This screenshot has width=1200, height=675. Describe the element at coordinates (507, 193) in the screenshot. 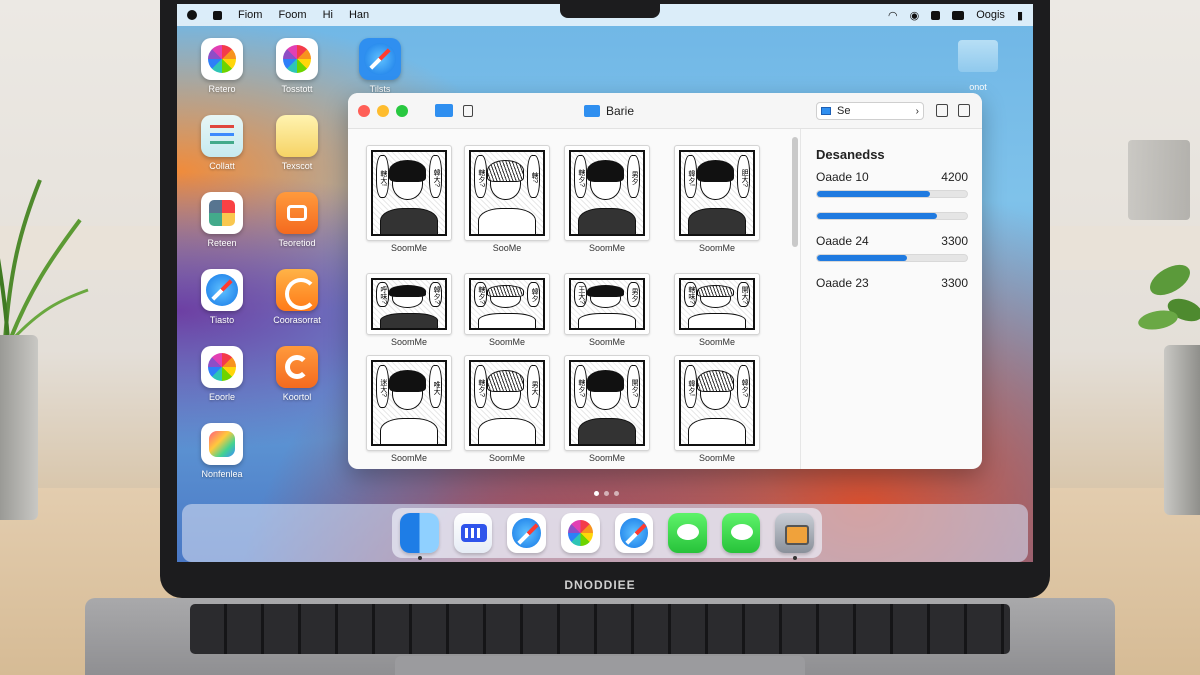

I see `thumbnail-frame: 轄夕? 轄?` at that location.